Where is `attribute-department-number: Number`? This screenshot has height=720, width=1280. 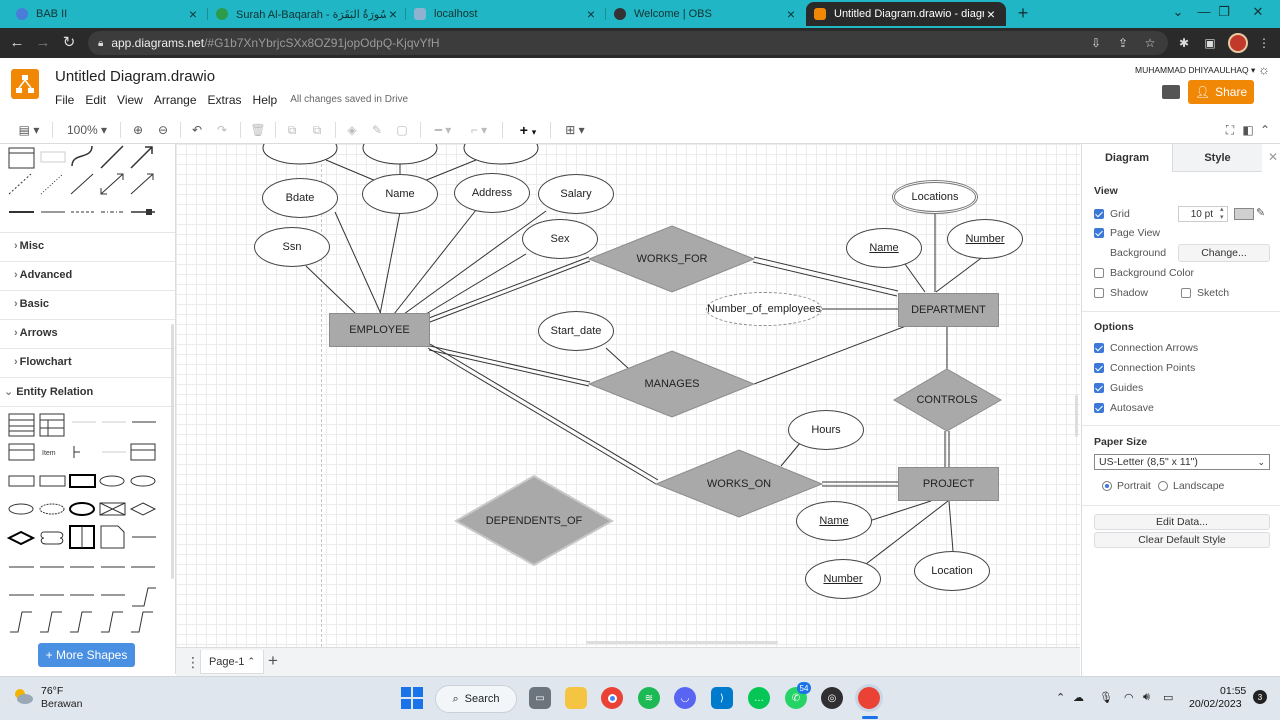
attribute-department-number: Number is located at coordinates (985, 239).